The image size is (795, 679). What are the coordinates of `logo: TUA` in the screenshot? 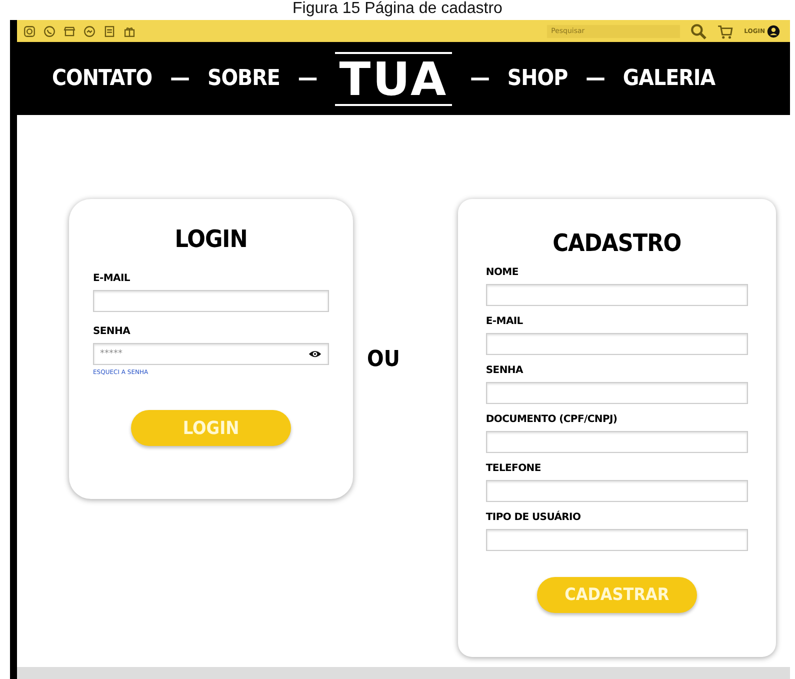 It's located at (393, 79).